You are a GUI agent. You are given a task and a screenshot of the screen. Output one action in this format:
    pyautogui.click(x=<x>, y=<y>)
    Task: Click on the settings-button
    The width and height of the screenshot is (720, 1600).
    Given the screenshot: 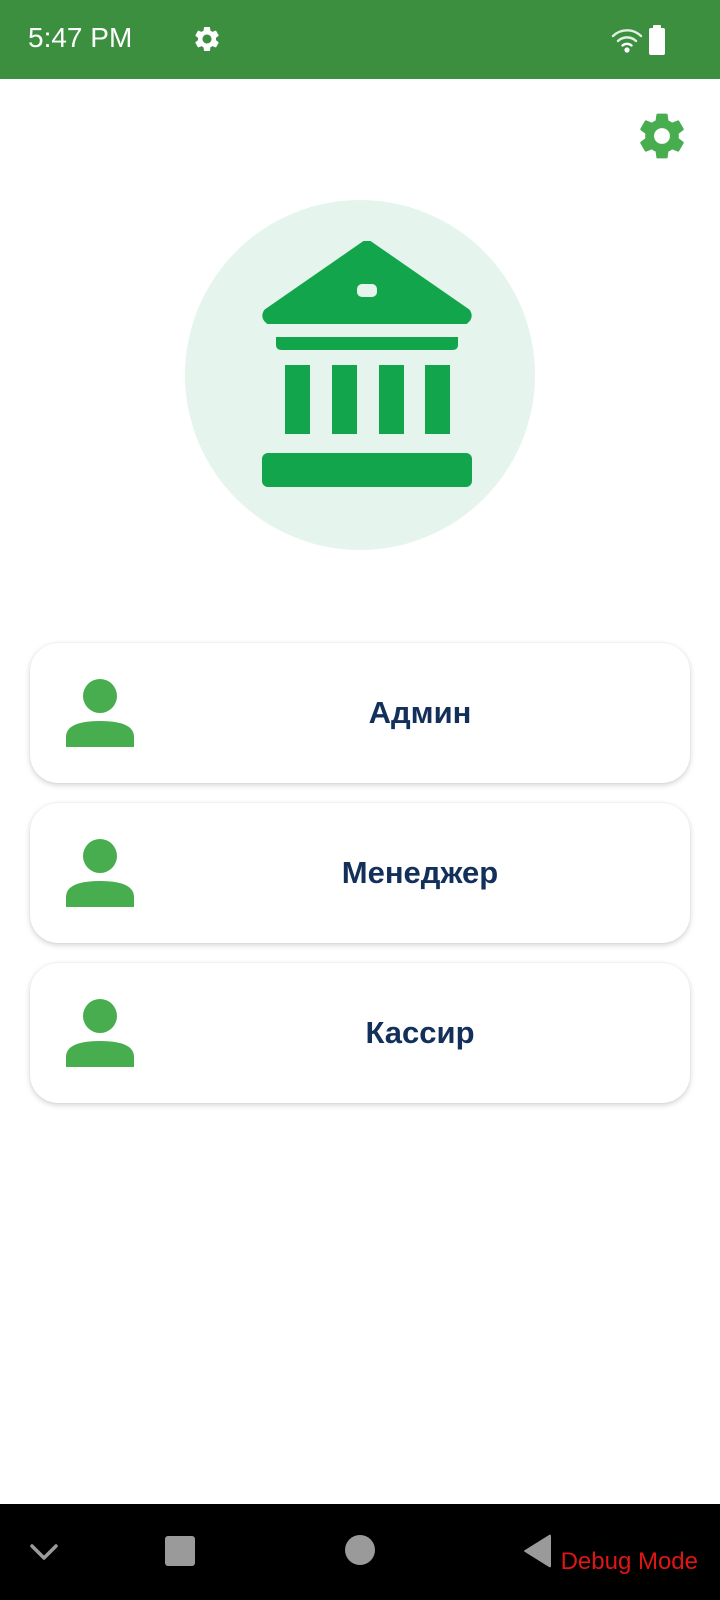 What is the action you would take?
    pyautogui.click(x=662, y=136)
    